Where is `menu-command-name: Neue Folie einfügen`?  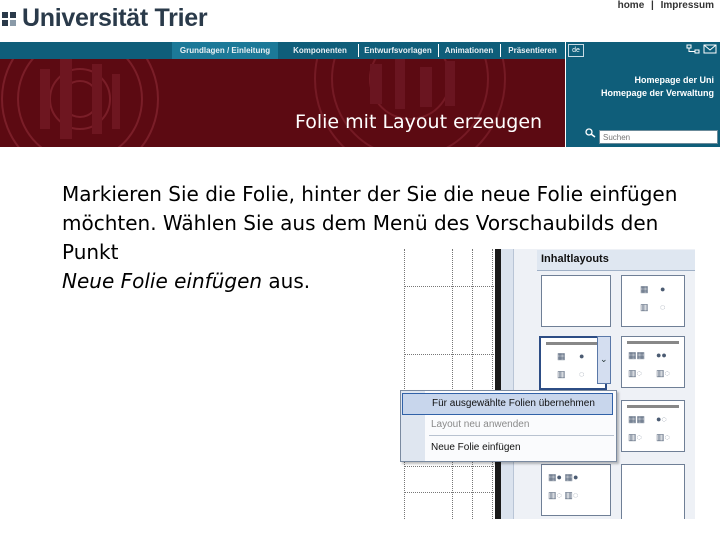
menu-command-name: Neue Folie einfügen is located at coordinates (162, 281).